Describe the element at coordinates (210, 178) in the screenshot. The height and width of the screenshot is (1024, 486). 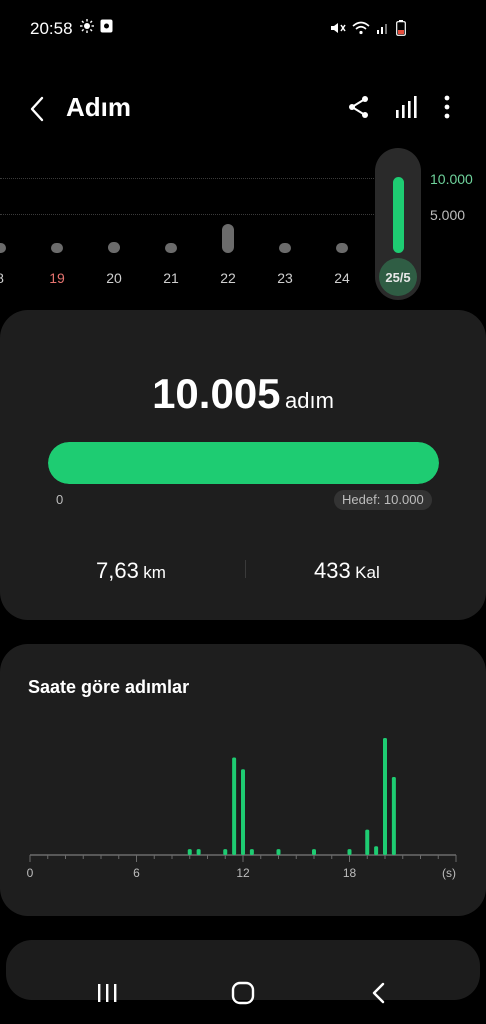
I see `goal-guide-line` at that location.